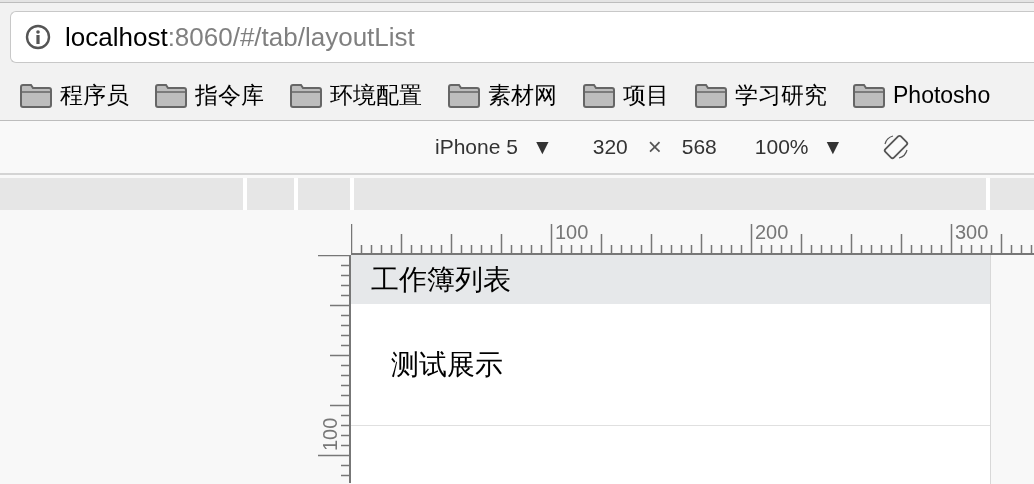 This screenshot has width=1034, height=484. I want to click on bookmark-item: 素材网, so click(502, 95).